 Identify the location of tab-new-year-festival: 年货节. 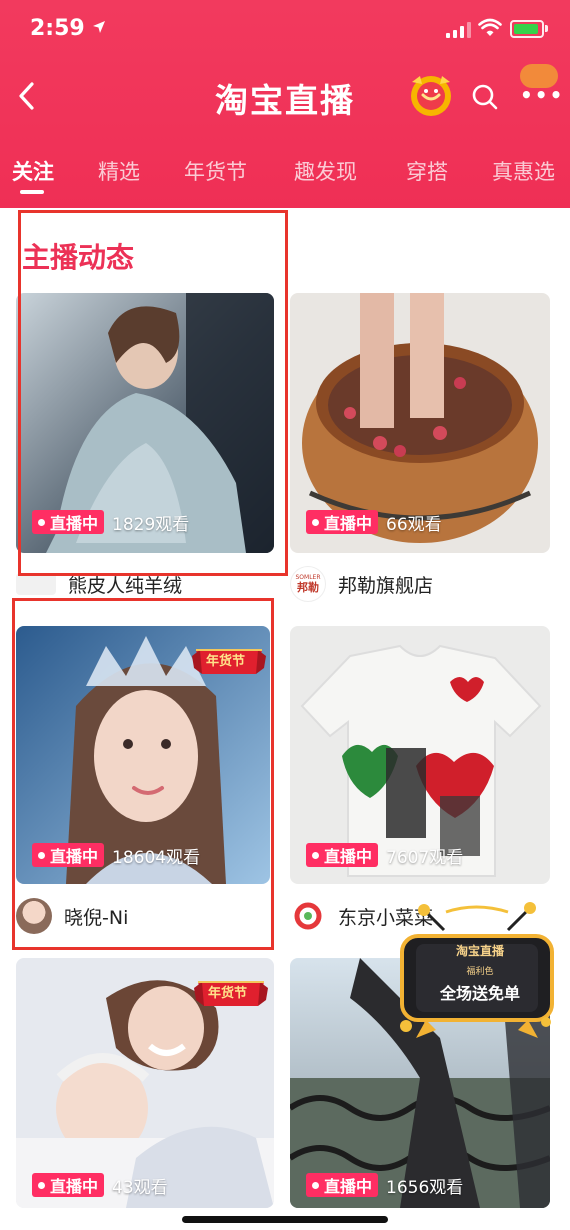
(215, 171).